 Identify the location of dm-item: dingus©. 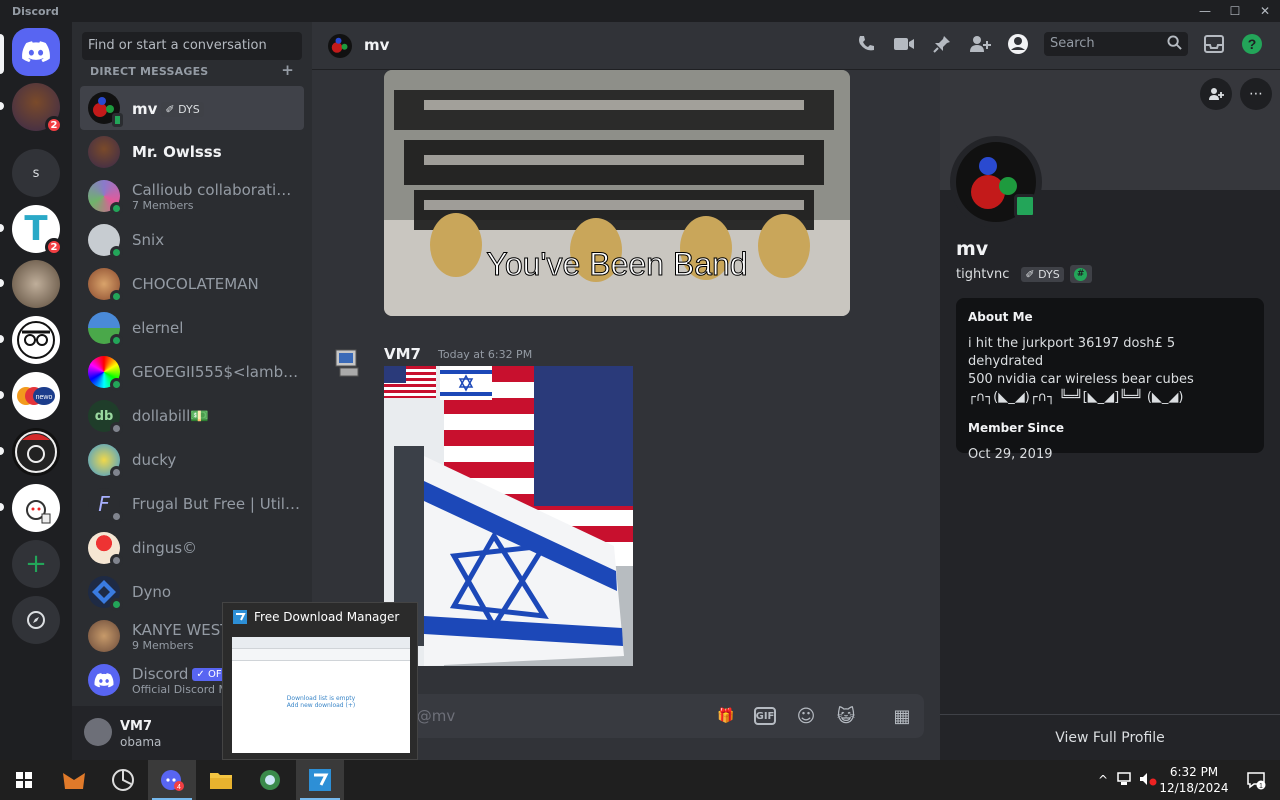
(192, 548).